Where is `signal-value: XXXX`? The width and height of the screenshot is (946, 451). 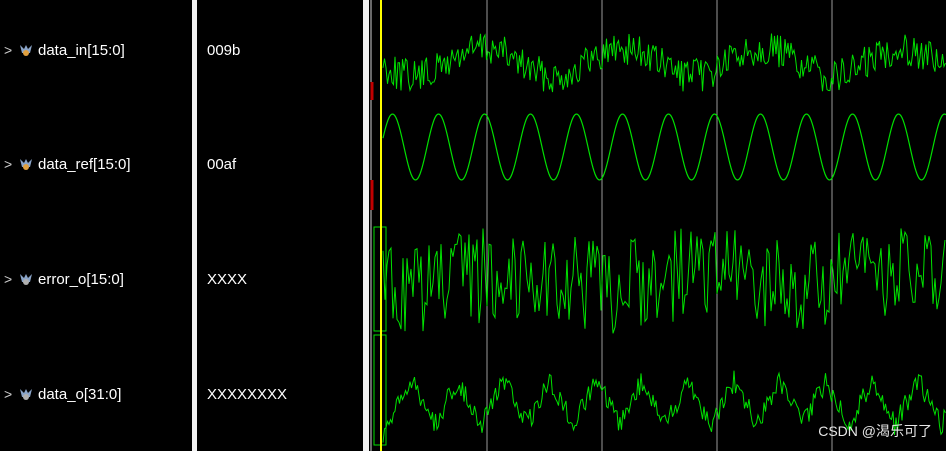
signal-value: XXXX is located at coordinates (227, 279).